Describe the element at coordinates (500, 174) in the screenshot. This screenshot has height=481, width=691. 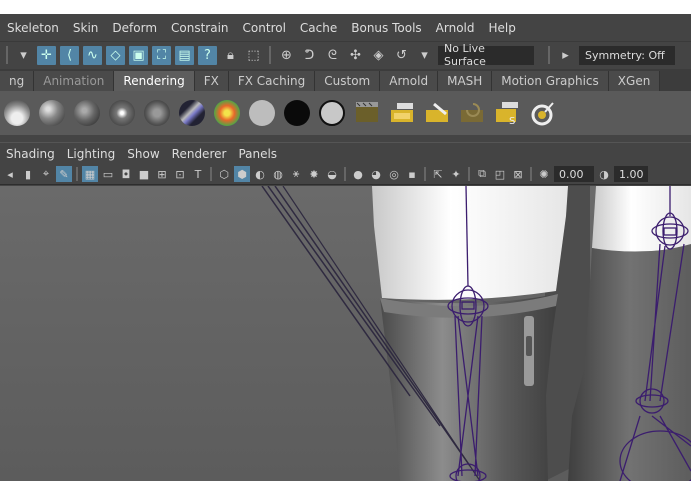
I see `display-layers-icon: ◰` at that location.